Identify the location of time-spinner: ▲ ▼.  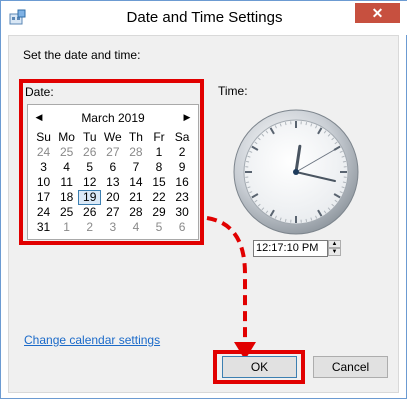
(334, 248).